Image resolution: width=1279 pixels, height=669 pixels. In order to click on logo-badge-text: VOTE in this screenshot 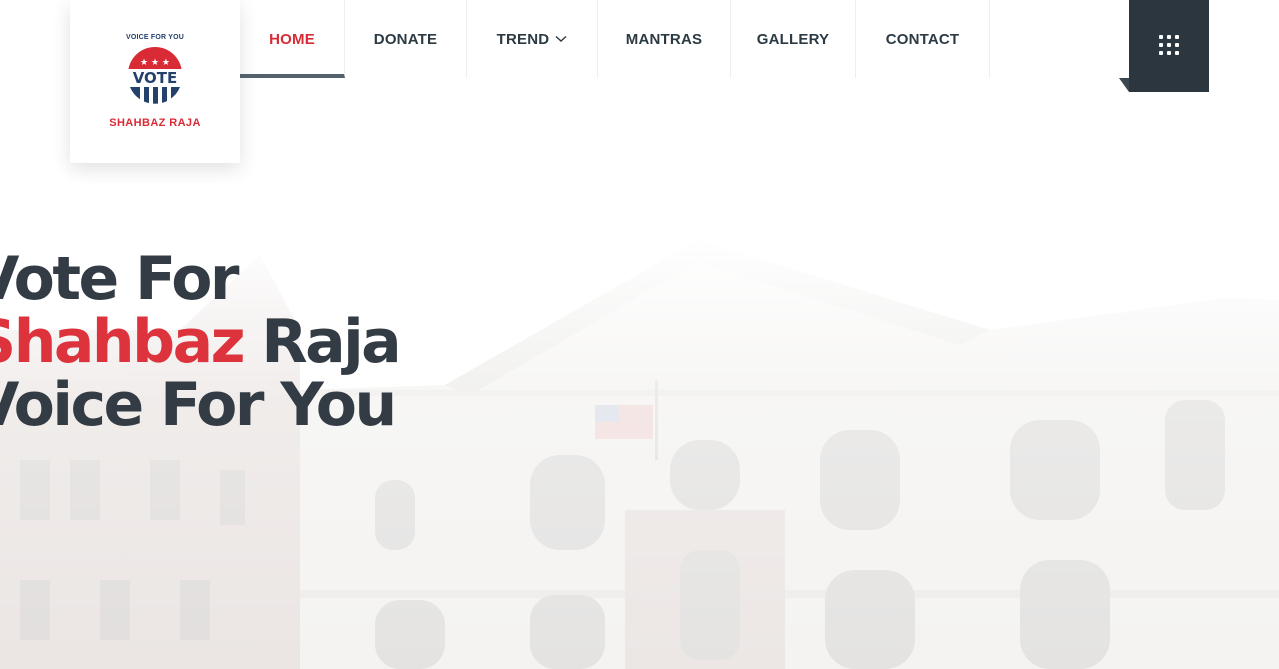, I will do `click(155, 78)`.